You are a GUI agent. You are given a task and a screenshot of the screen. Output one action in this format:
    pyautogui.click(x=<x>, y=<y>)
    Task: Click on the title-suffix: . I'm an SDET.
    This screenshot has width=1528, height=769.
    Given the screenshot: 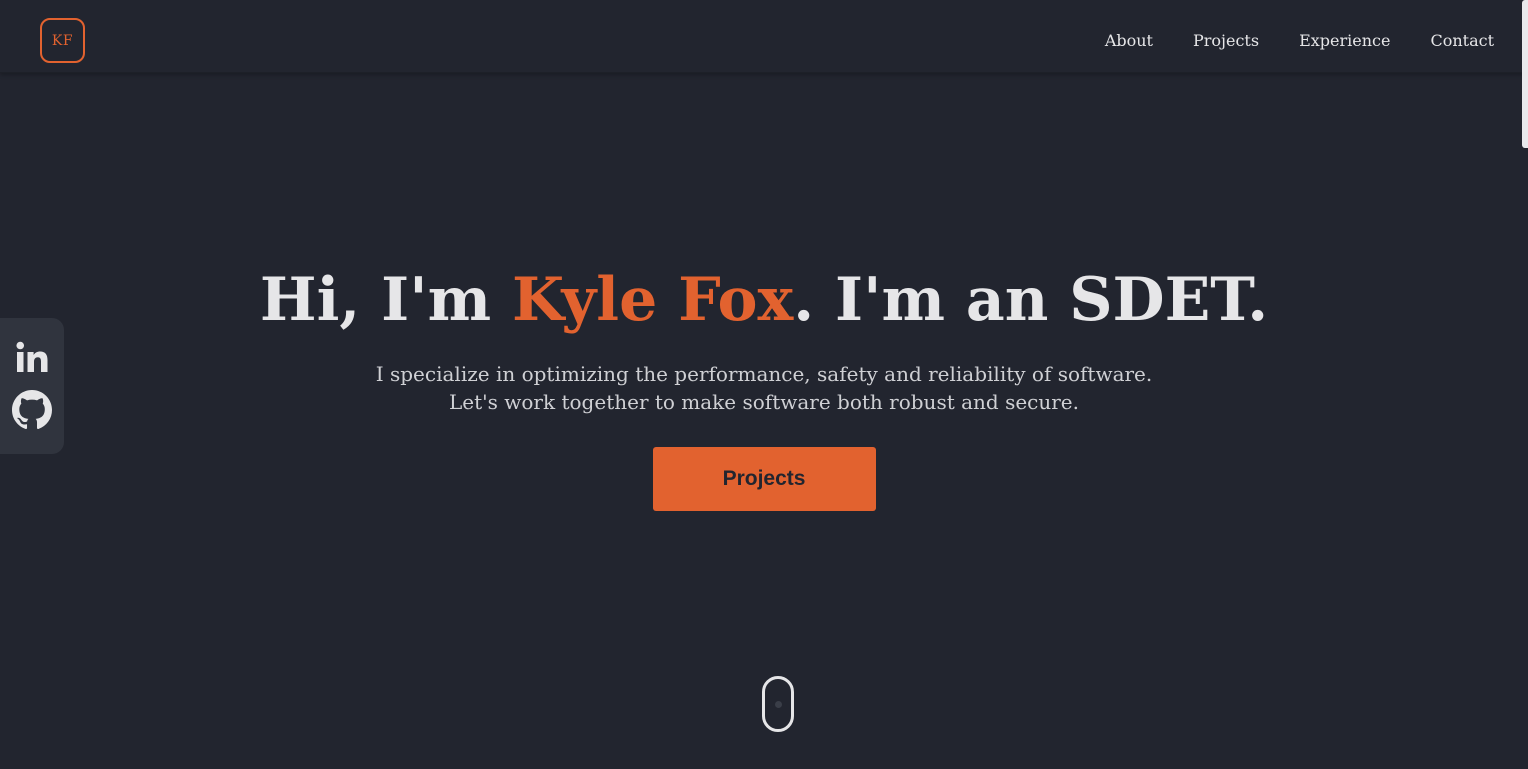 What is the action you would take?
    pyautogui.click(x=1031, y=300)
    